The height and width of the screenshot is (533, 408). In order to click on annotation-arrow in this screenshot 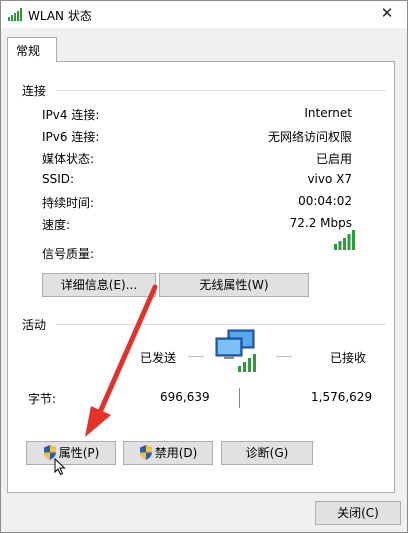, I will do `click(121, 360)`.